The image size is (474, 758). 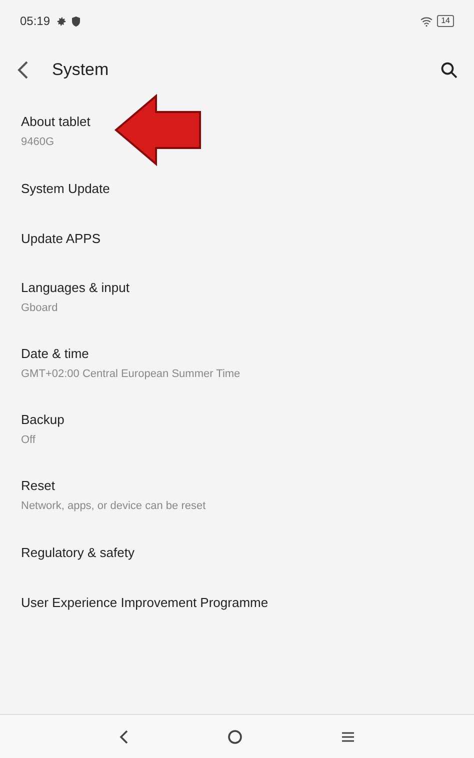 What do you see at coordinates (124, 736) in the screenshot?
I see `nav-back-icon` at bounding box center [124, 736].